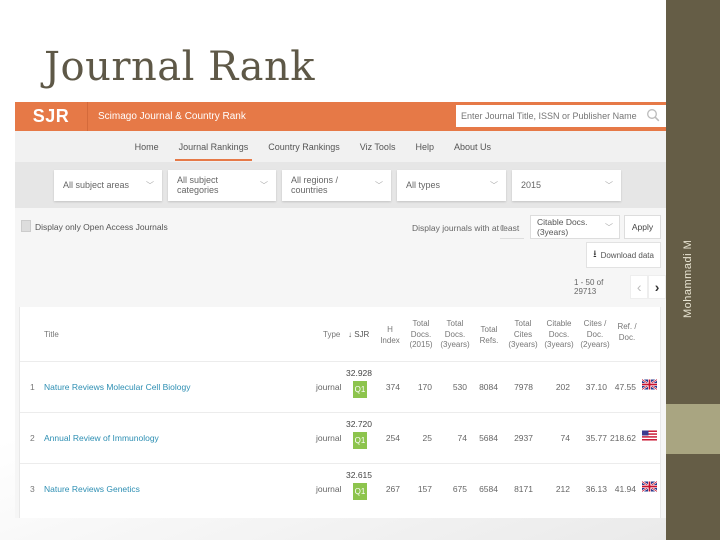 This screenshot has width=720, height=540. I want to click on col-ref-per-doc: Ref. / Doc., so click(627, 332).